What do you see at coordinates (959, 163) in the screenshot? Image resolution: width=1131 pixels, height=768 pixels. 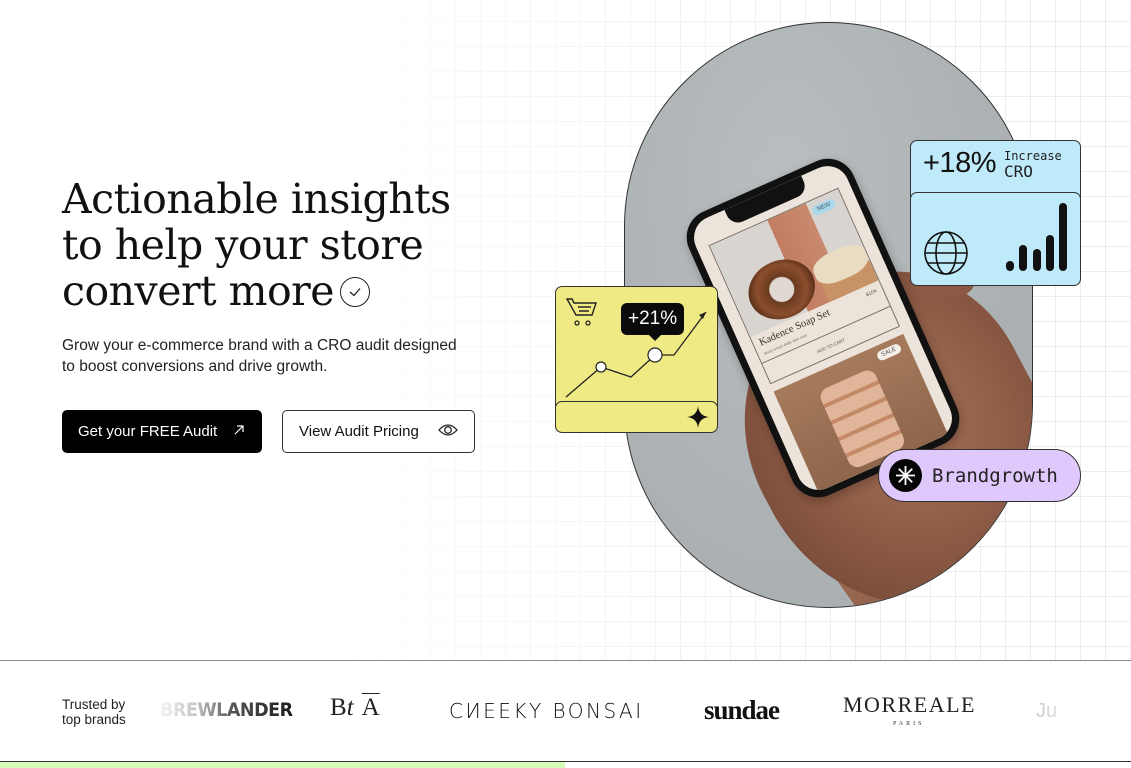 I see `cro-value: +18%` at bounding box center [959, 163].